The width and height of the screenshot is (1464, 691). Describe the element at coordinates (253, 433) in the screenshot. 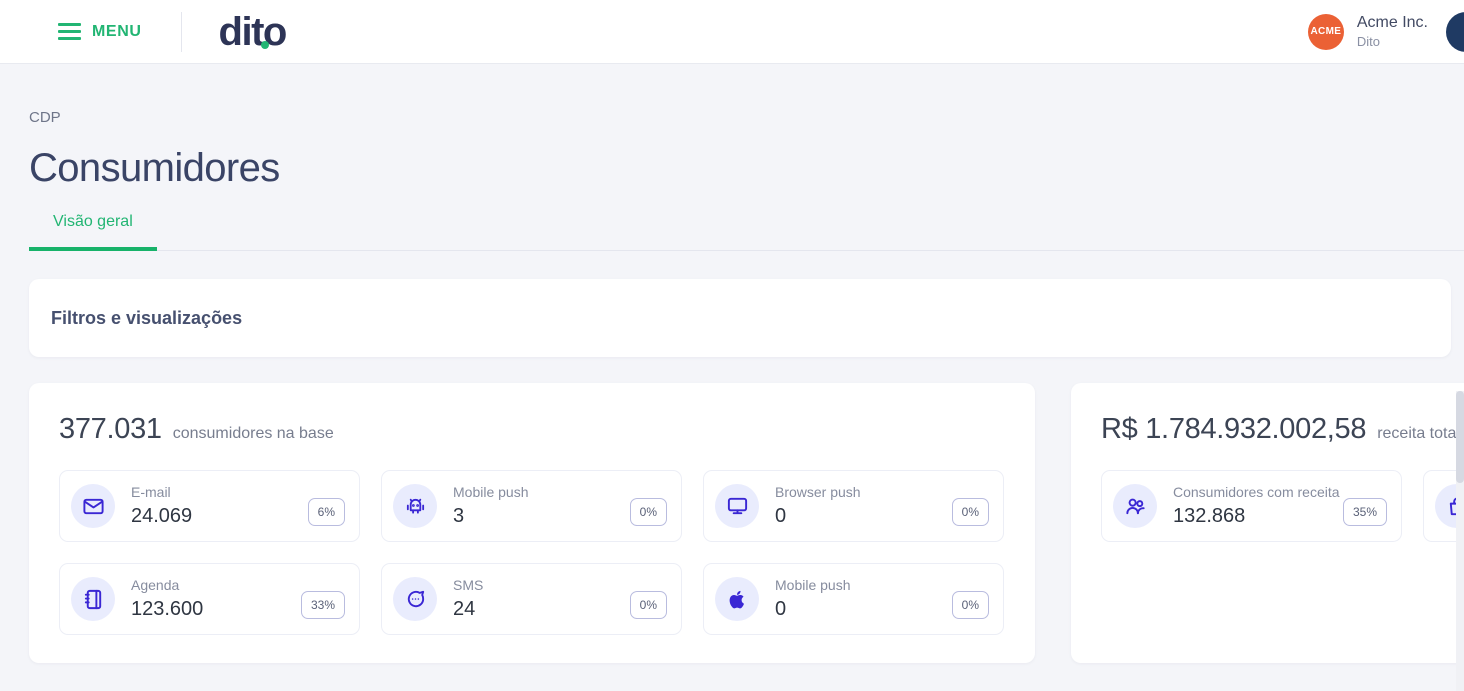

I see `consumers-base-caption: consumidores na base` at that location.